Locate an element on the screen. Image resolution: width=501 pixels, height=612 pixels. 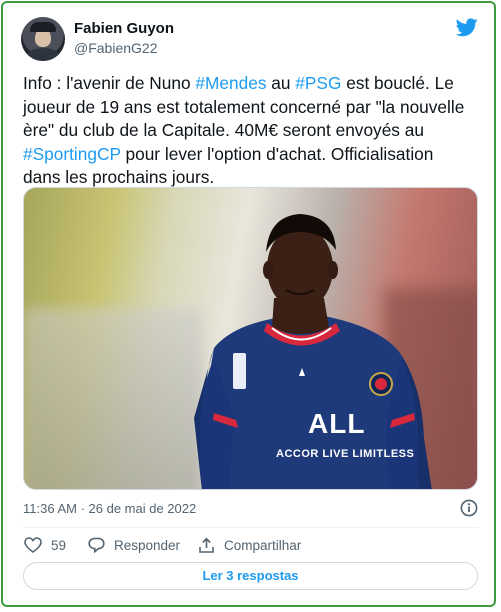
hashtag-link: #Mendes is located at coordinates (230, 83).